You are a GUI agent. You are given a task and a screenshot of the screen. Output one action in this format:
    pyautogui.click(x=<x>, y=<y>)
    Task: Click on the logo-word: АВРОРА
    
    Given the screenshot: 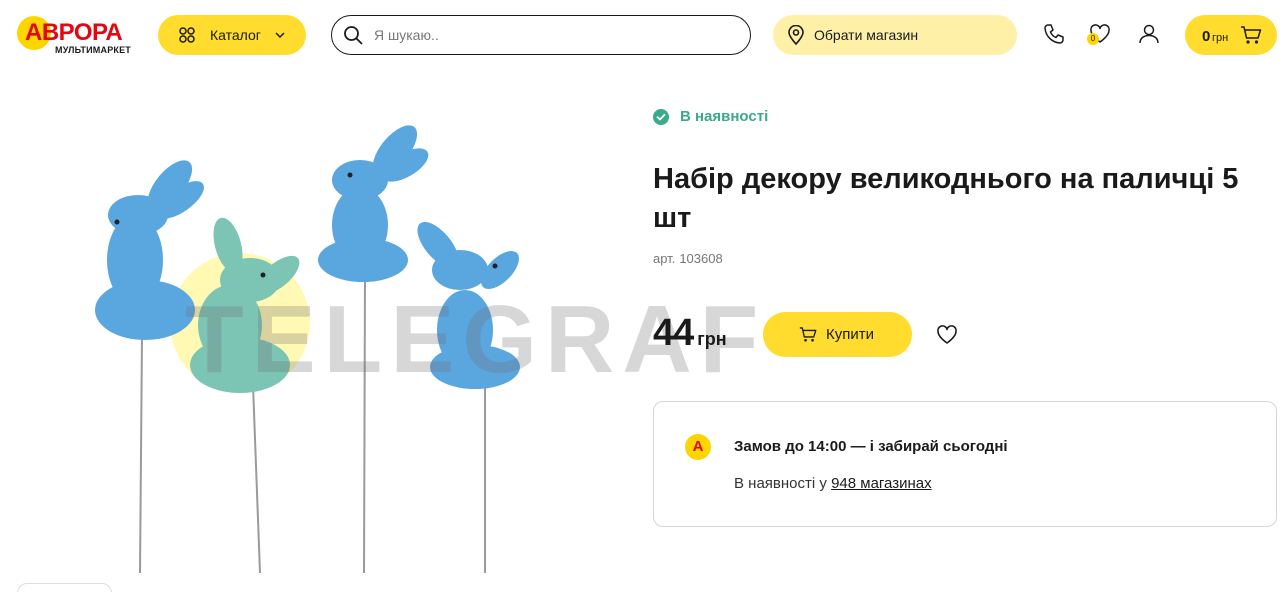 What is the action you would take?
    pyautogui.click(x=74, y=32)
    